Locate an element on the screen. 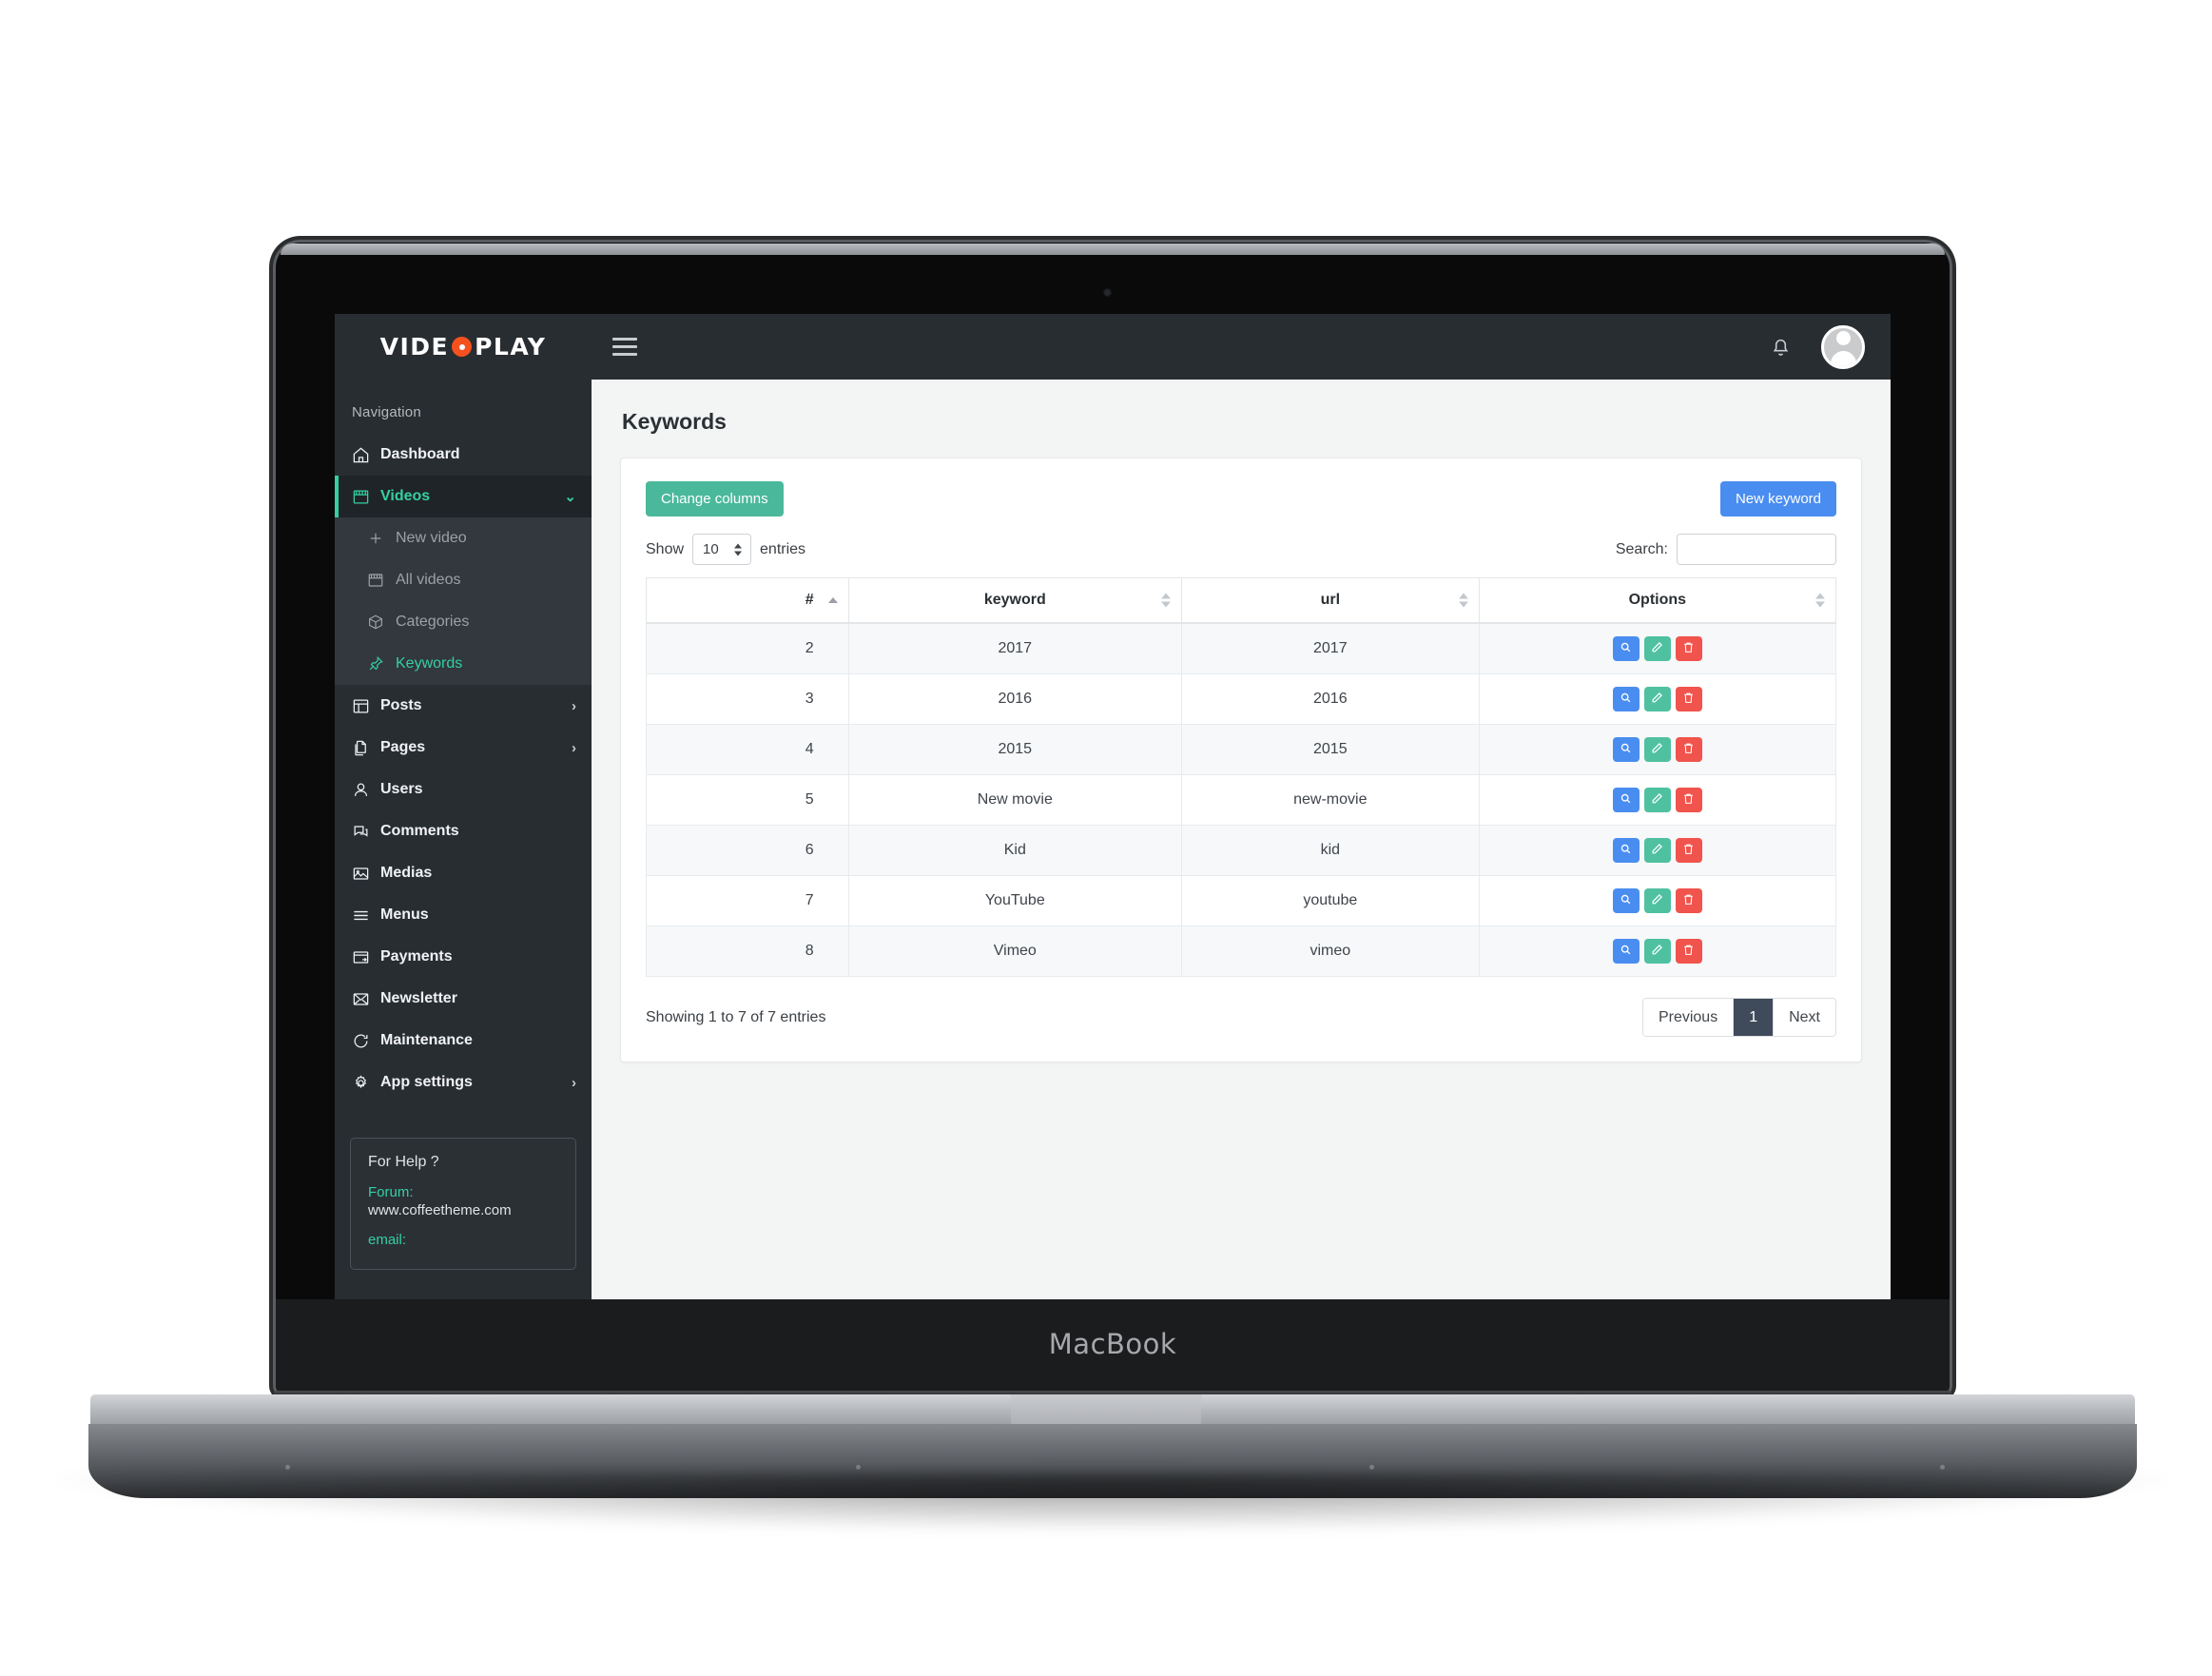  search-input is located at coordinates (1756, 549).